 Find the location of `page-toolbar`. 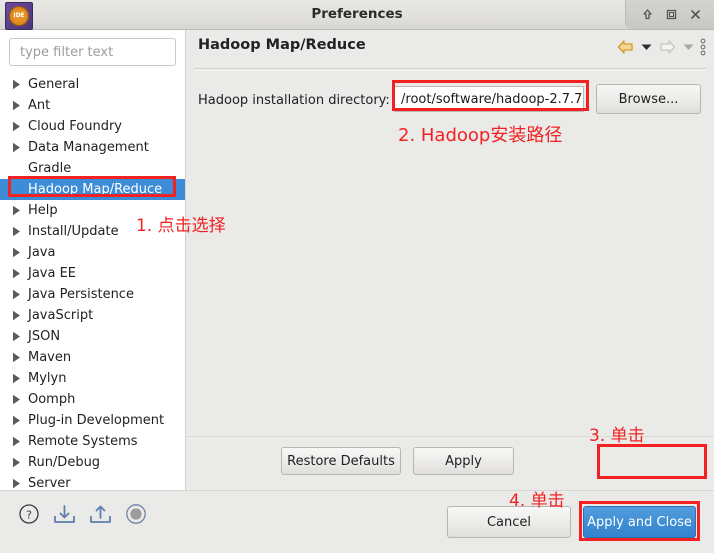

page-toolbar is located at coordinates (661, 47).